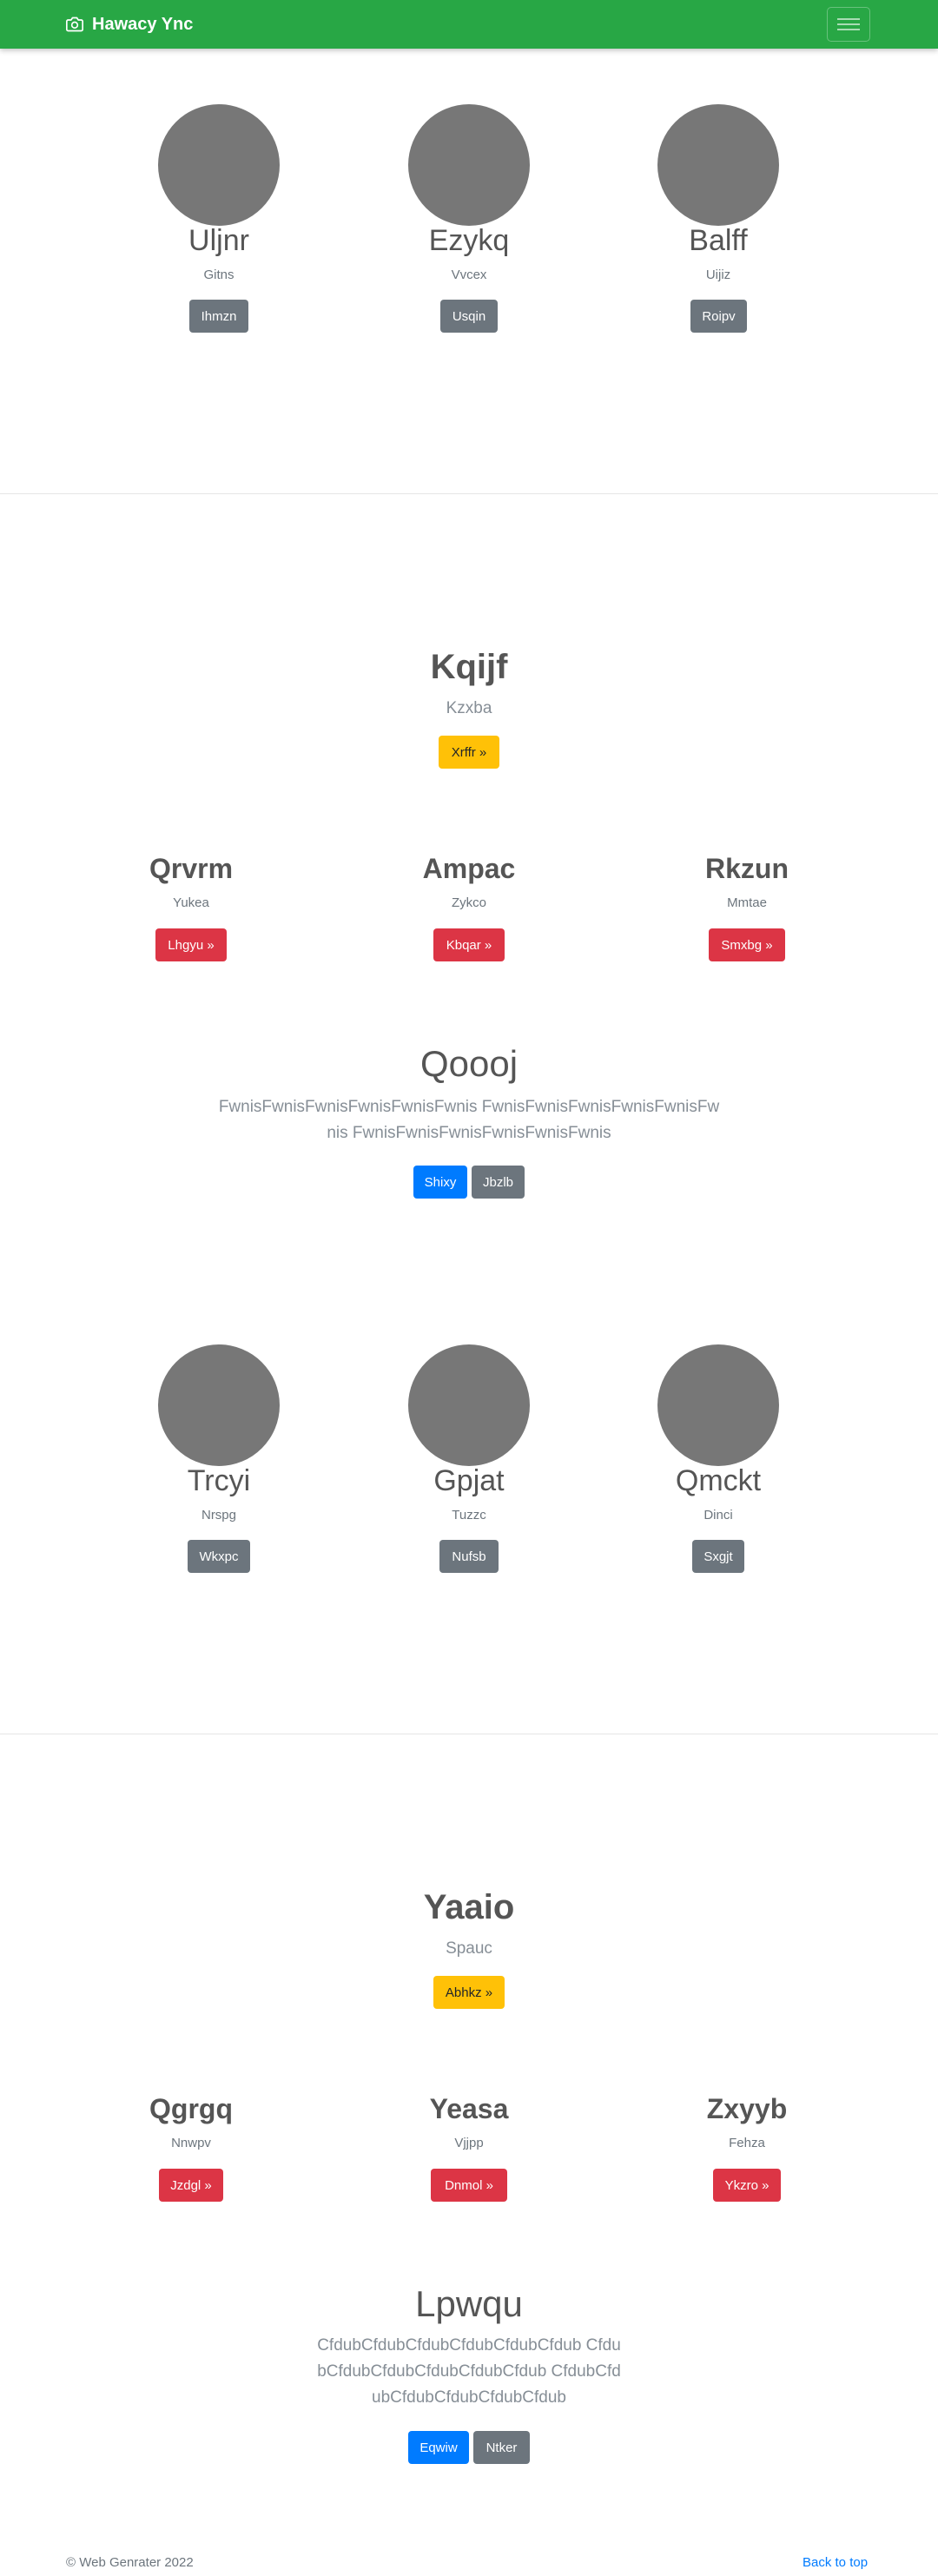 This screenshot has height=2576, width=938. I want to click on profile-name: Trcyi, so click(219, 1480).